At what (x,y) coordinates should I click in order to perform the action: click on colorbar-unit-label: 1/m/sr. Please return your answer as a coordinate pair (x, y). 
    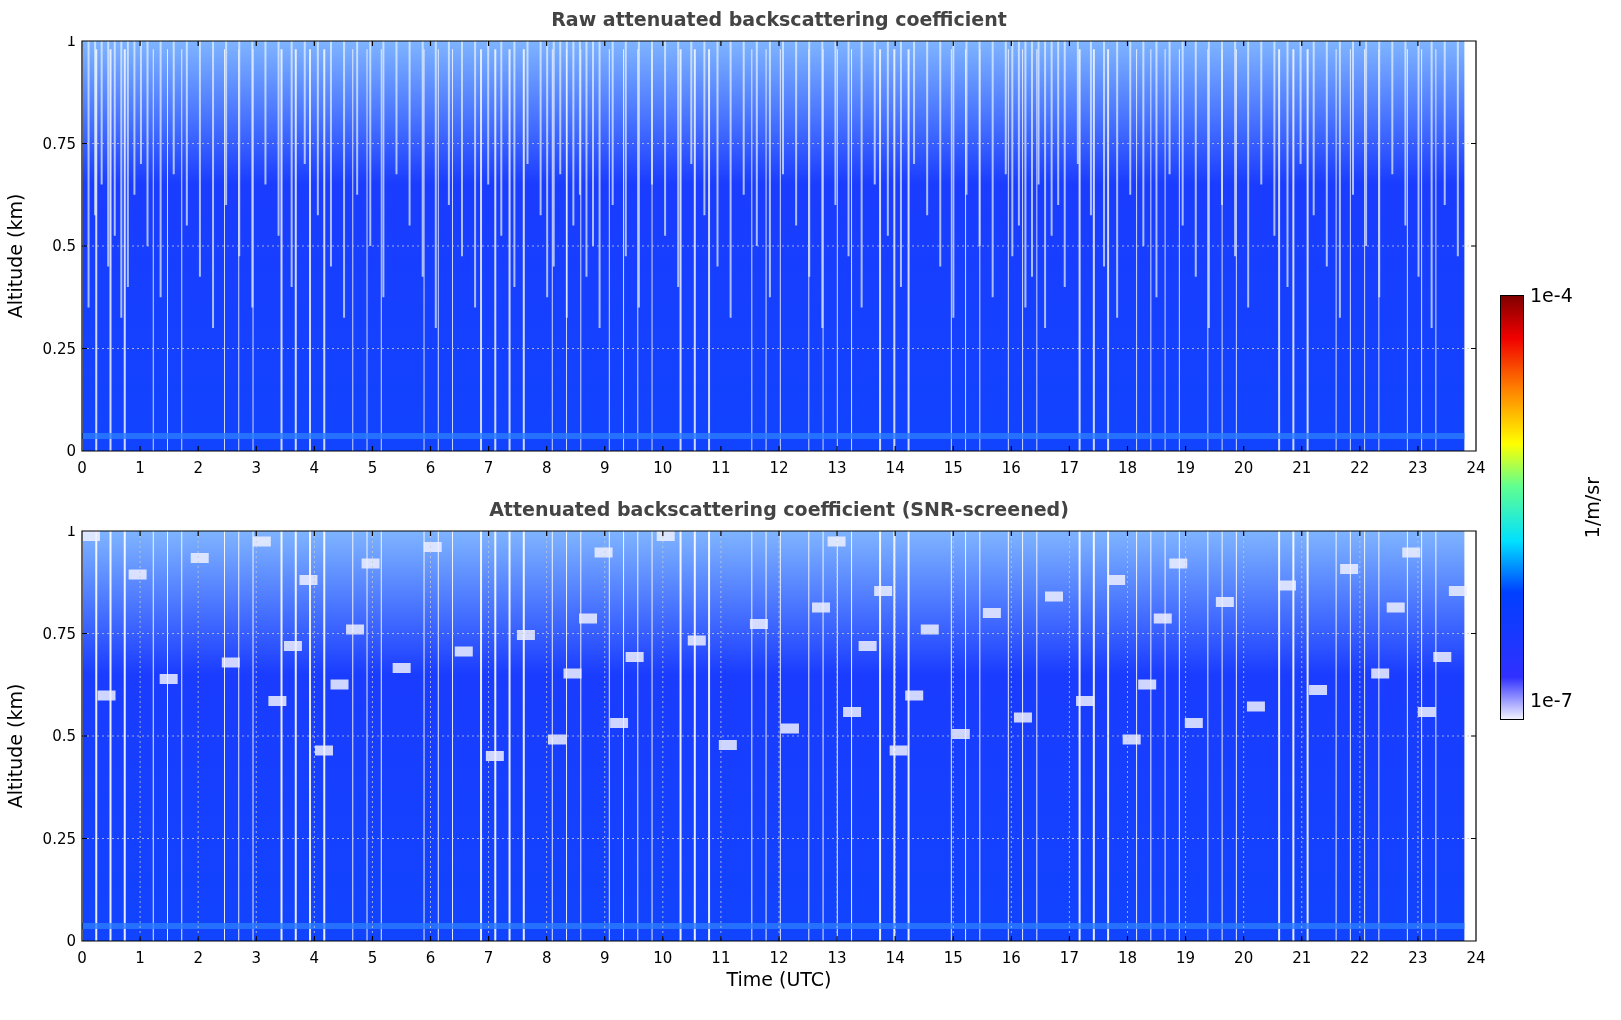
    Looking at the image, I should click on (1591, 507).